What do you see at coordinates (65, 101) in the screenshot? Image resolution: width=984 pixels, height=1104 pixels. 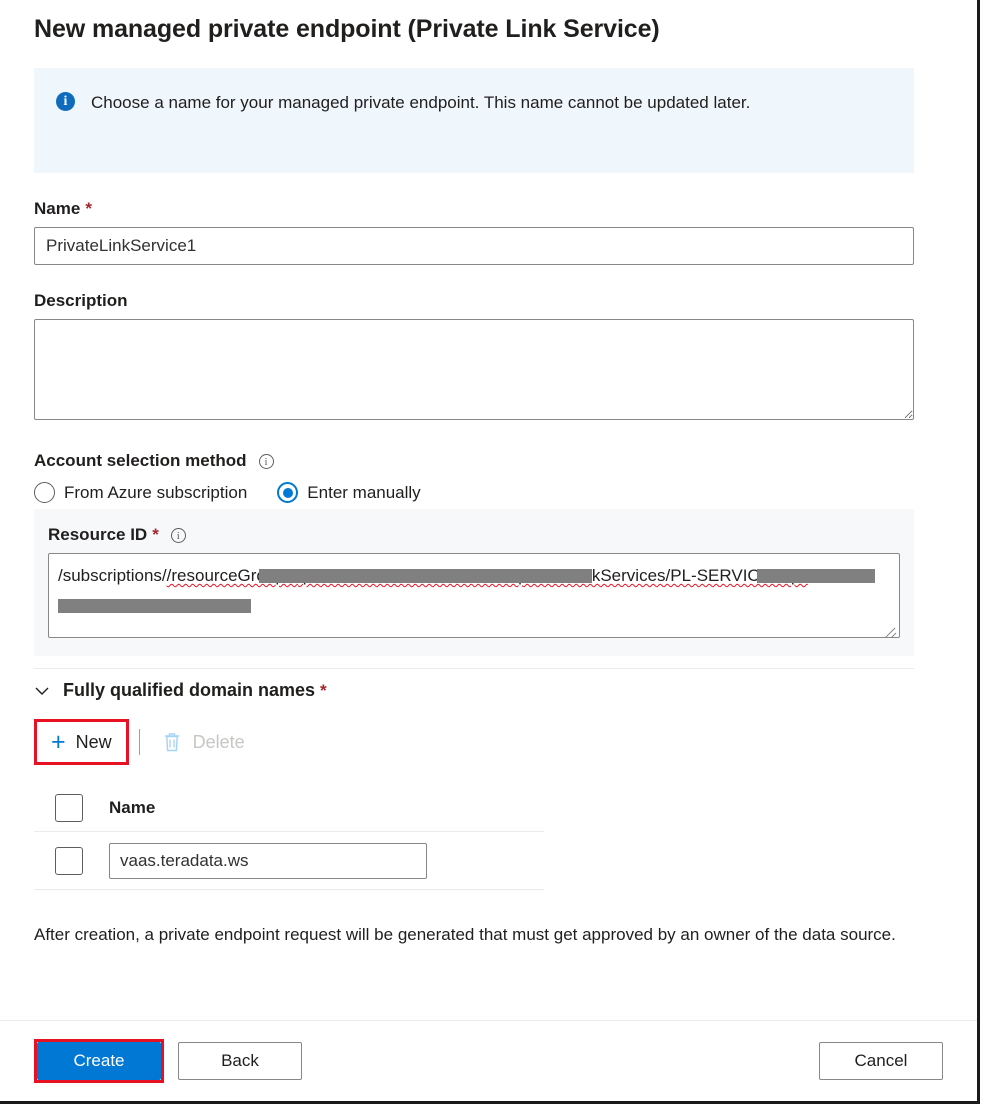 I see `info-icon: i` at bounding box center [65, 101].